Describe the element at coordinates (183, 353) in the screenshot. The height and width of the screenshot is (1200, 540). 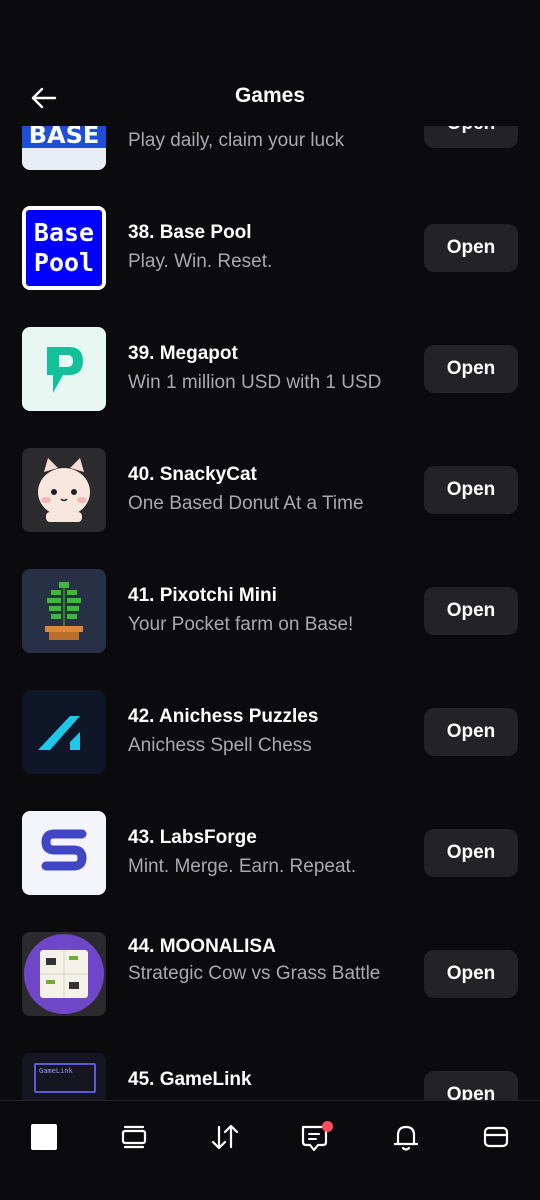
I see `item-title: 39. Megapot` at that location.